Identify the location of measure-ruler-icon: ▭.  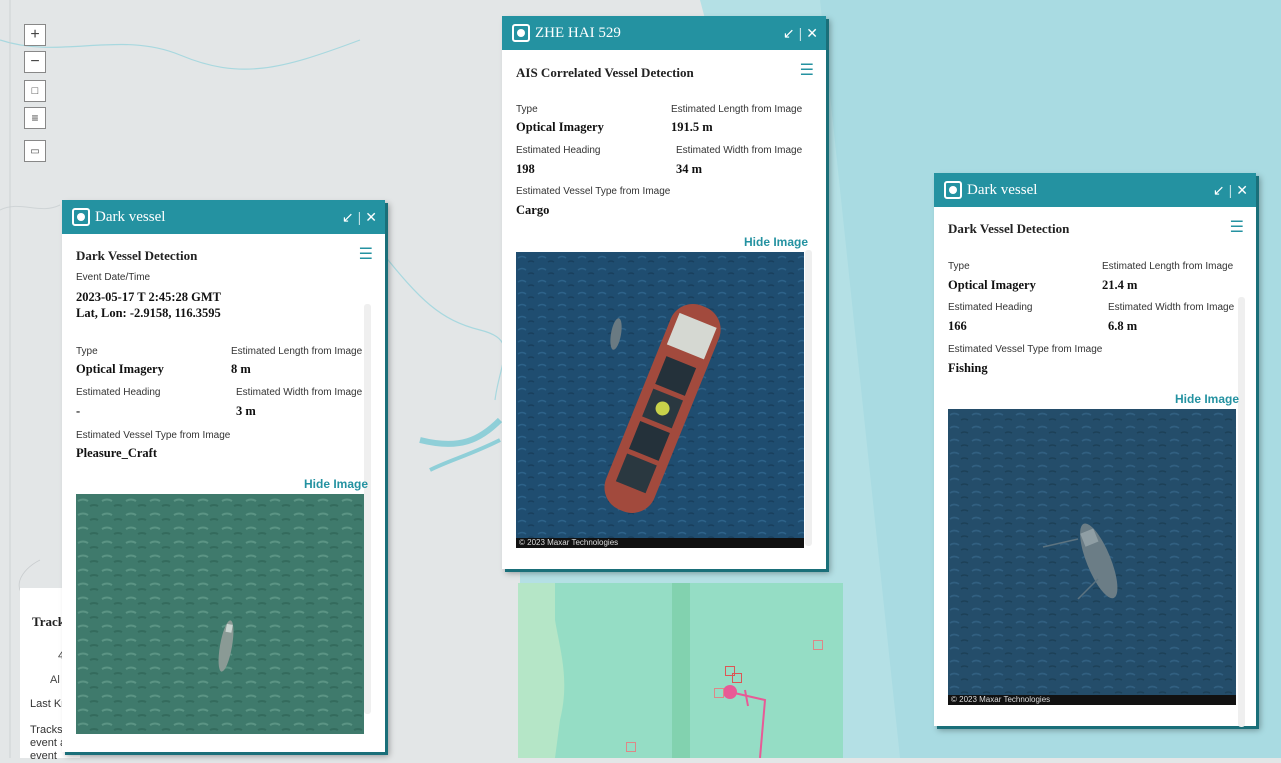
(35, 151).